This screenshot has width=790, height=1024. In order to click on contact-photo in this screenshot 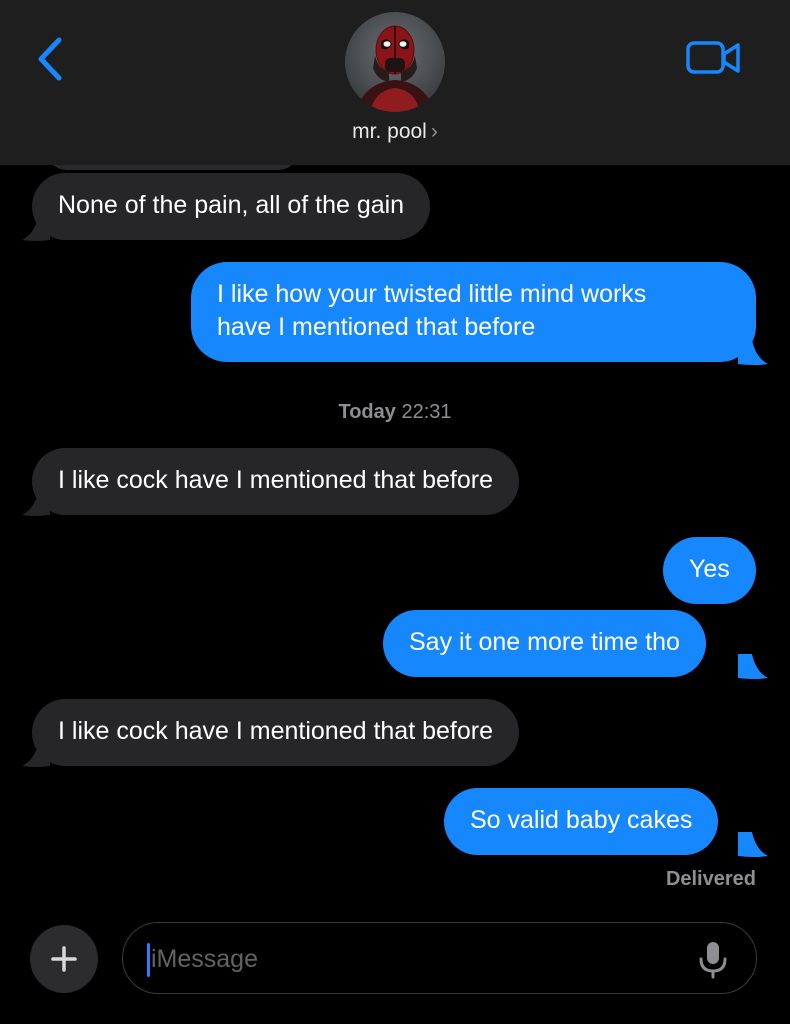, I will do `click(395, 62)`.